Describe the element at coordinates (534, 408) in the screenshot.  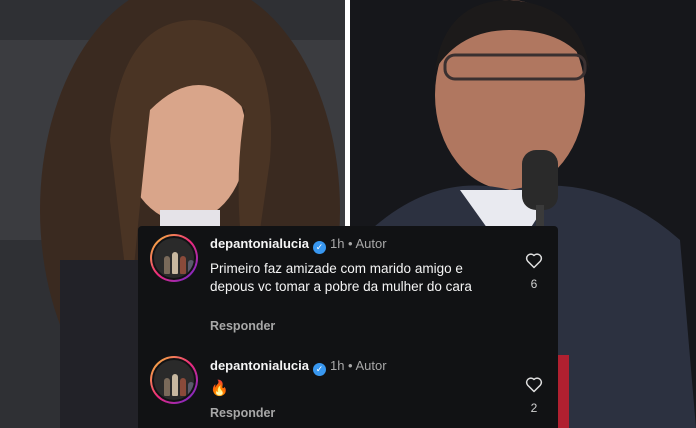
I see `like-count: 2` at that location.